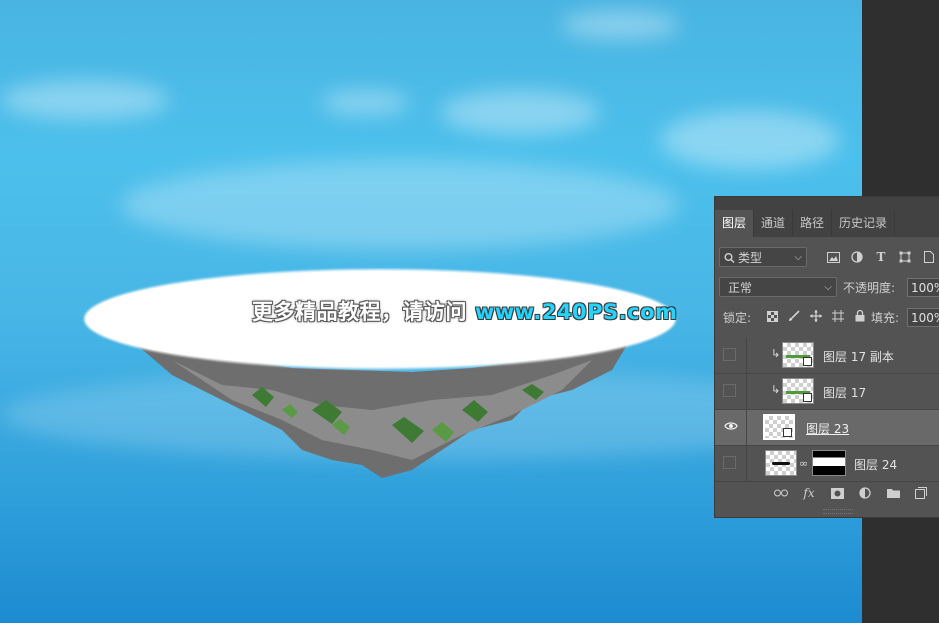 The image size is (939, 623). I want to click on layer-name: 图层 24, so click(875, 464).